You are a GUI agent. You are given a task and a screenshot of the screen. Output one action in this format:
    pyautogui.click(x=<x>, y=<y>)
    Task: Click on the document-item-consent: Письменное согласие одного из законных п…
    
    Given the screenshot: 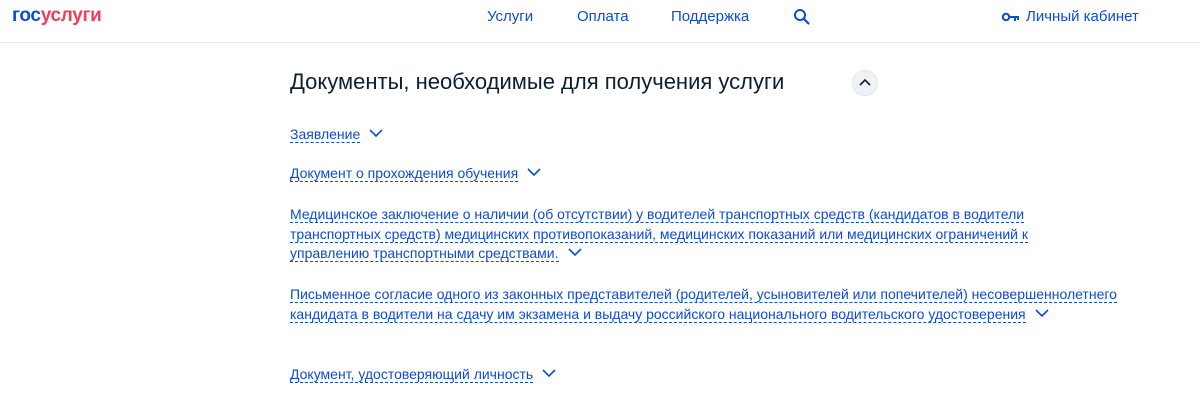 What is the action you would take?
    pyautogui.click(x=720, y=304)
    